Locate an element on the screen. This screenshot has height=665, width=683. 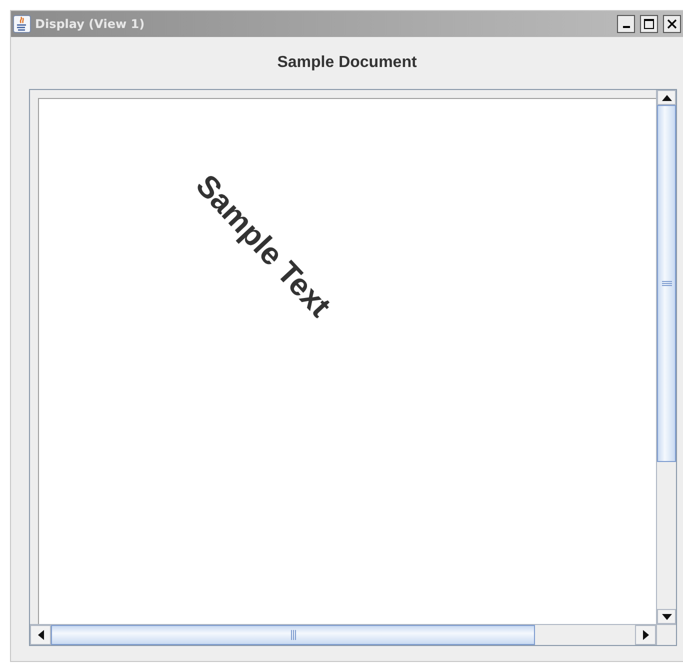
scrollbar-corner is located at coordinates (666, 634).